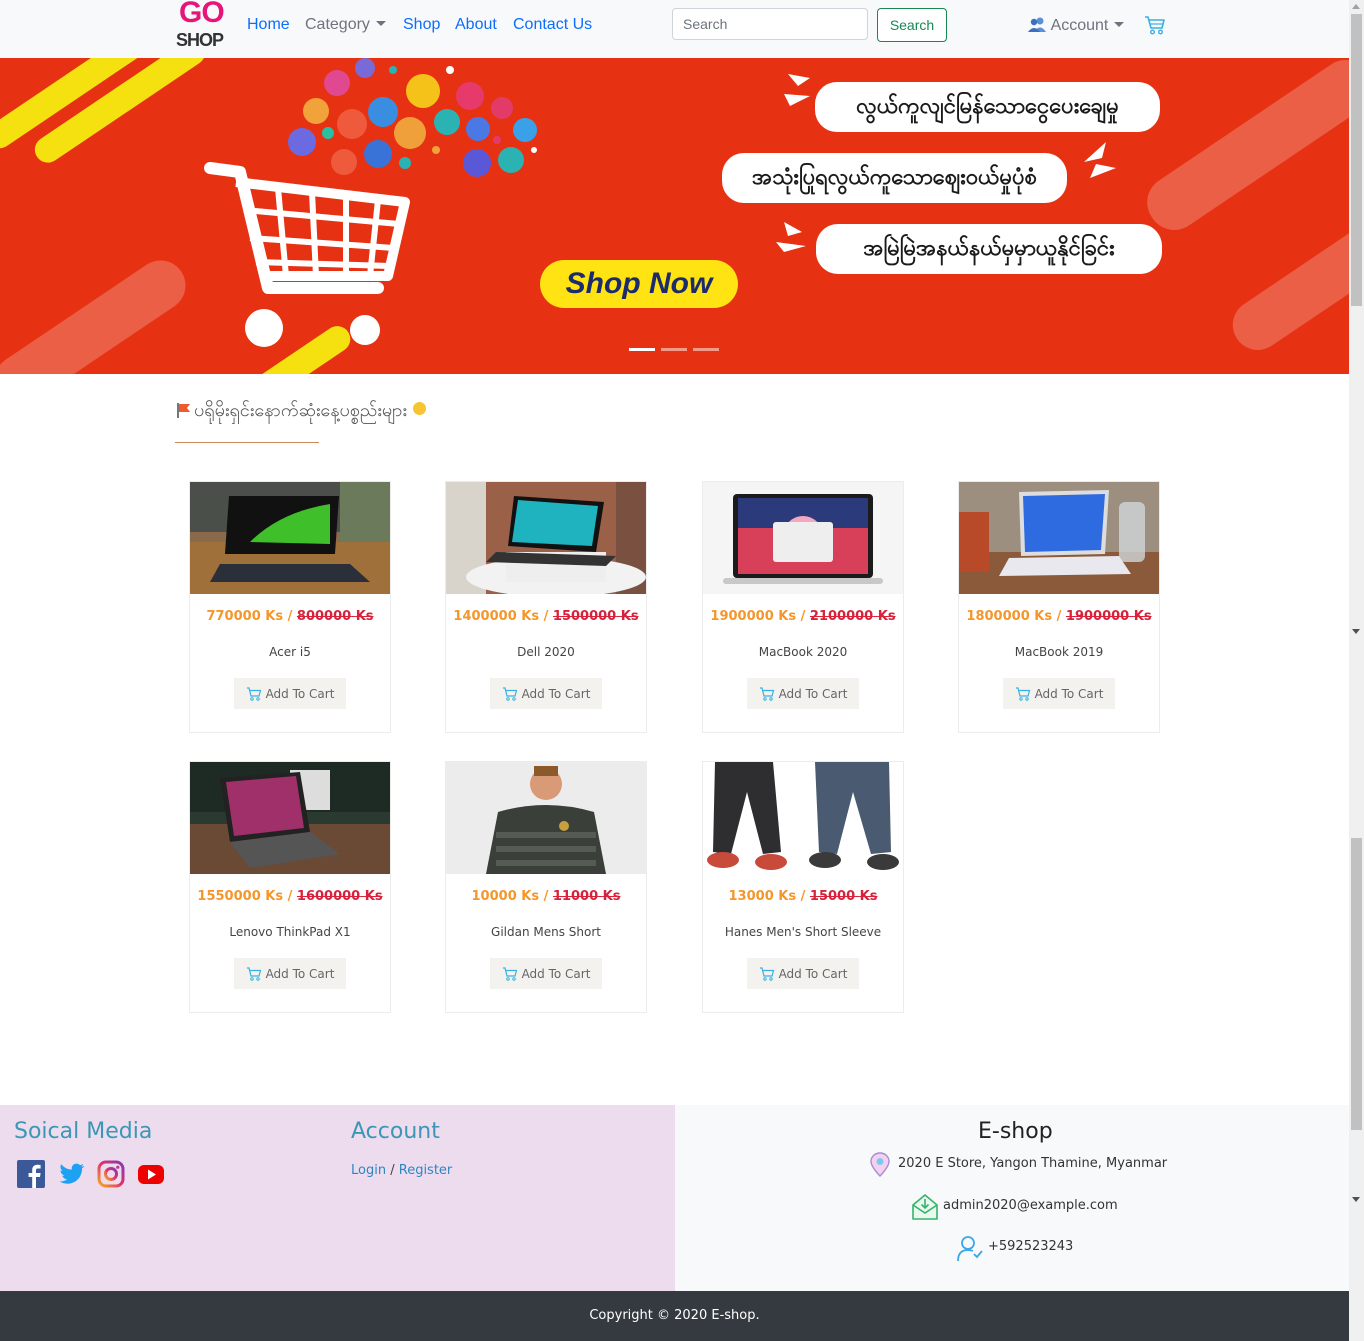 The width and height of the screenshot is (1364, 1341). I want to click on facebook-icon, so click(31, 1174).